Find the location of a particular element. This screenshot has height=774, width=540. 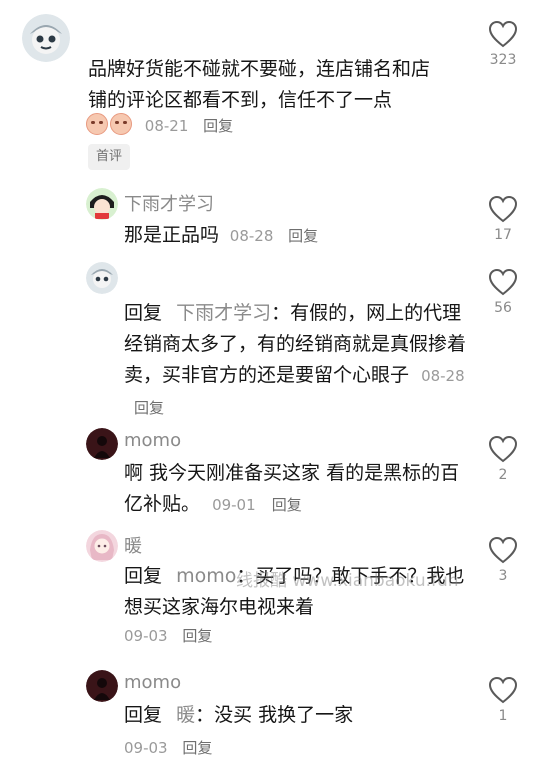

like-button: 17 is located at coordinates (503, 219).